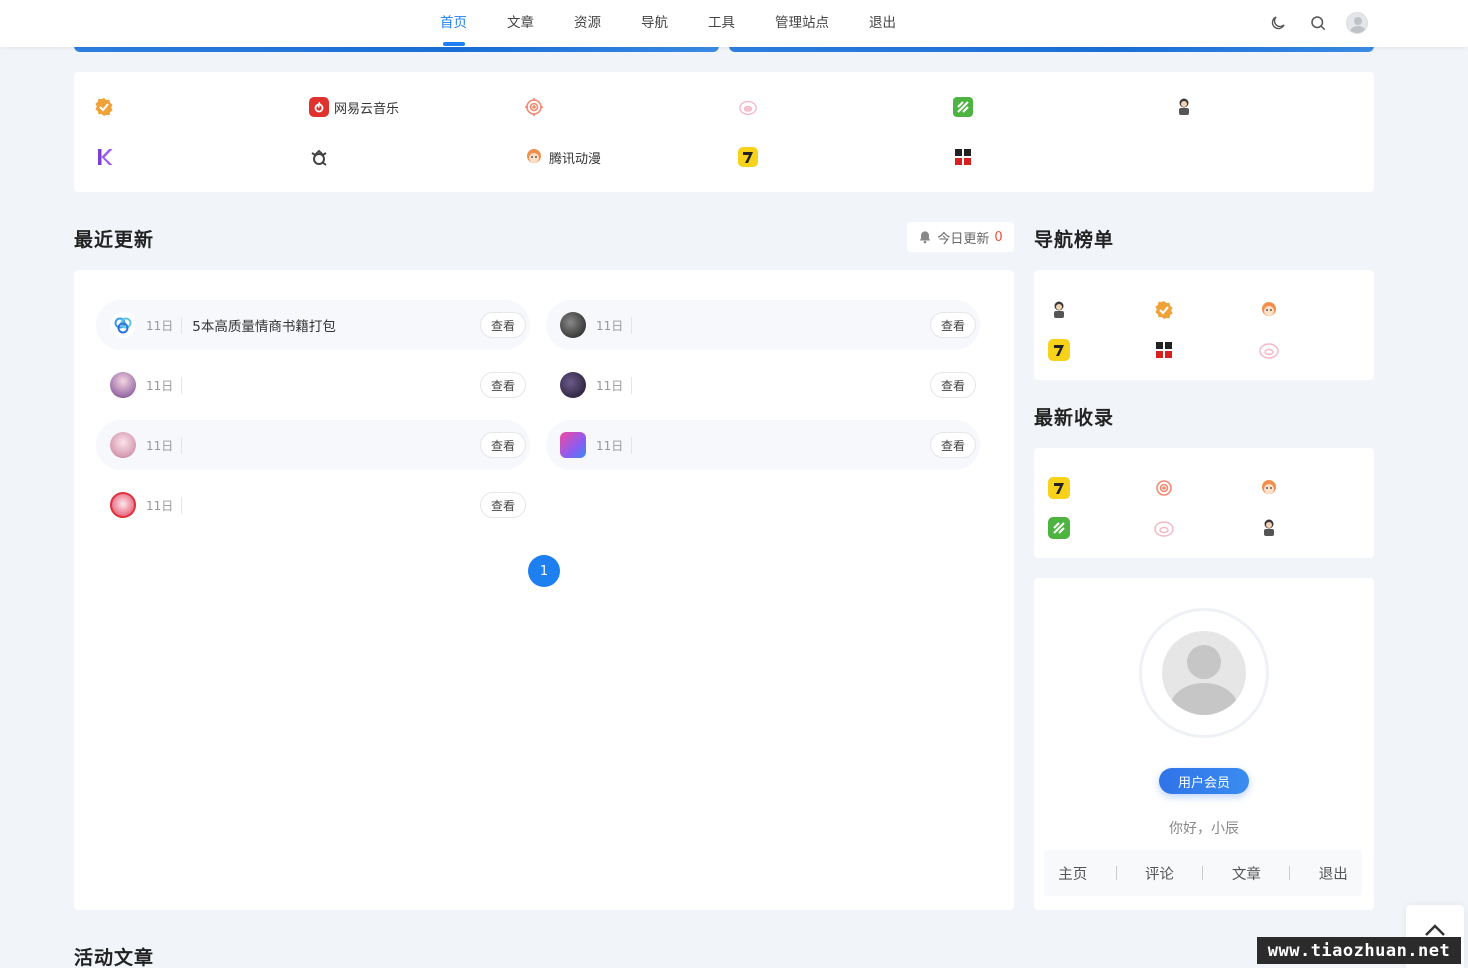 This screenshot has height=968, width=1468. What do you see at coordinates (367, 109) in the screenshot?
I see `site-label: 网易云音乐` at bounding box center [367, 109].